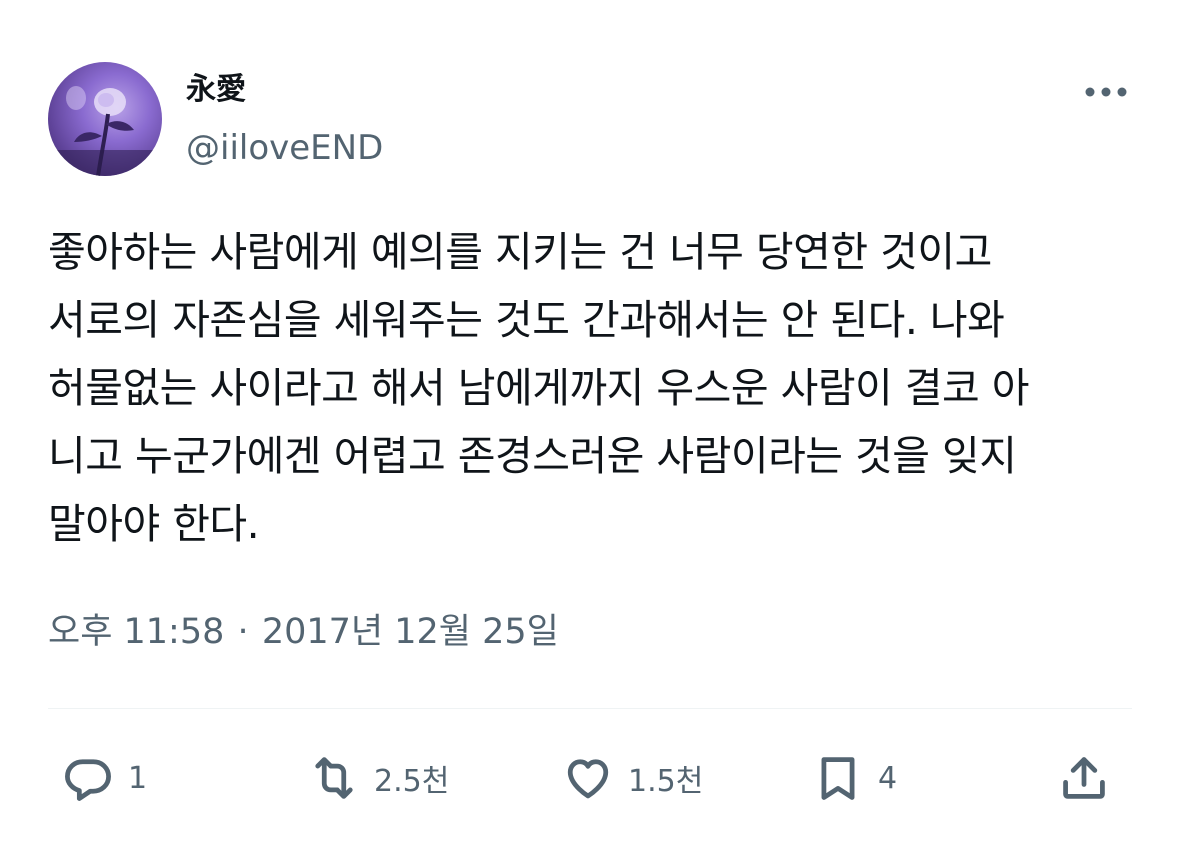  I want to click on avatar-rose-photo, so click(105, 131).